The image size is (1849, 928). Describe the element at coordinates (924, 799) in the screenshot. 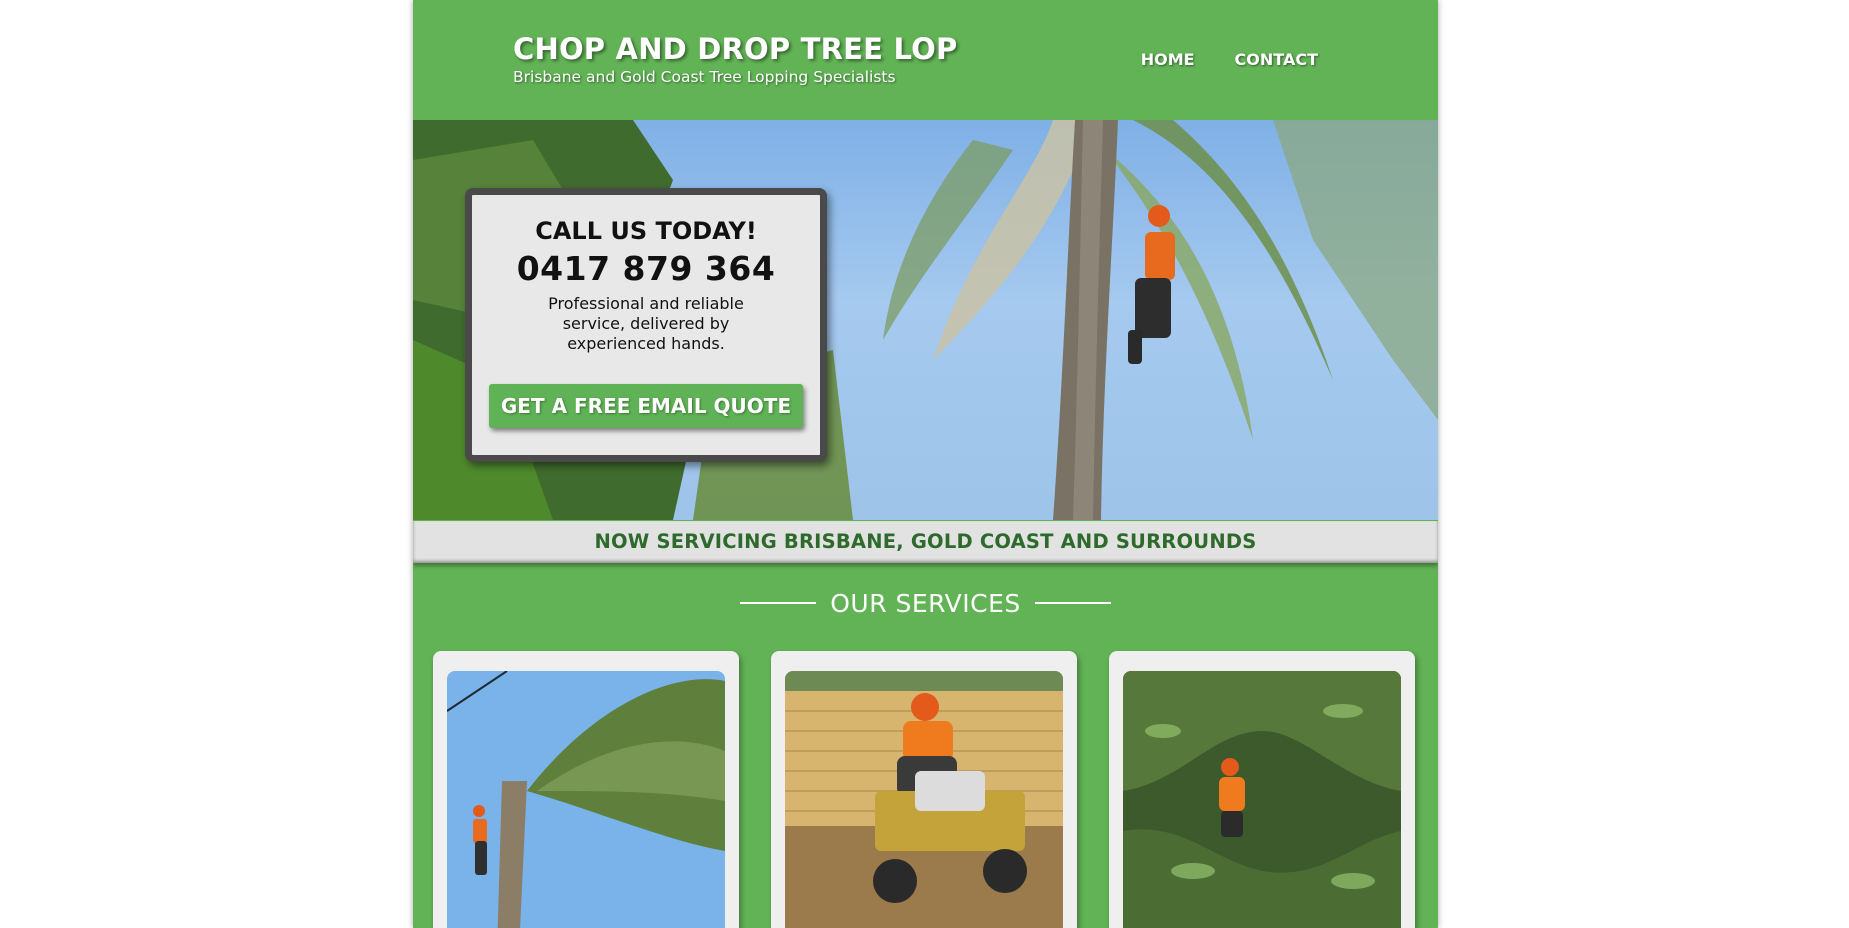

I see `stump-grinder-photo` at that location.